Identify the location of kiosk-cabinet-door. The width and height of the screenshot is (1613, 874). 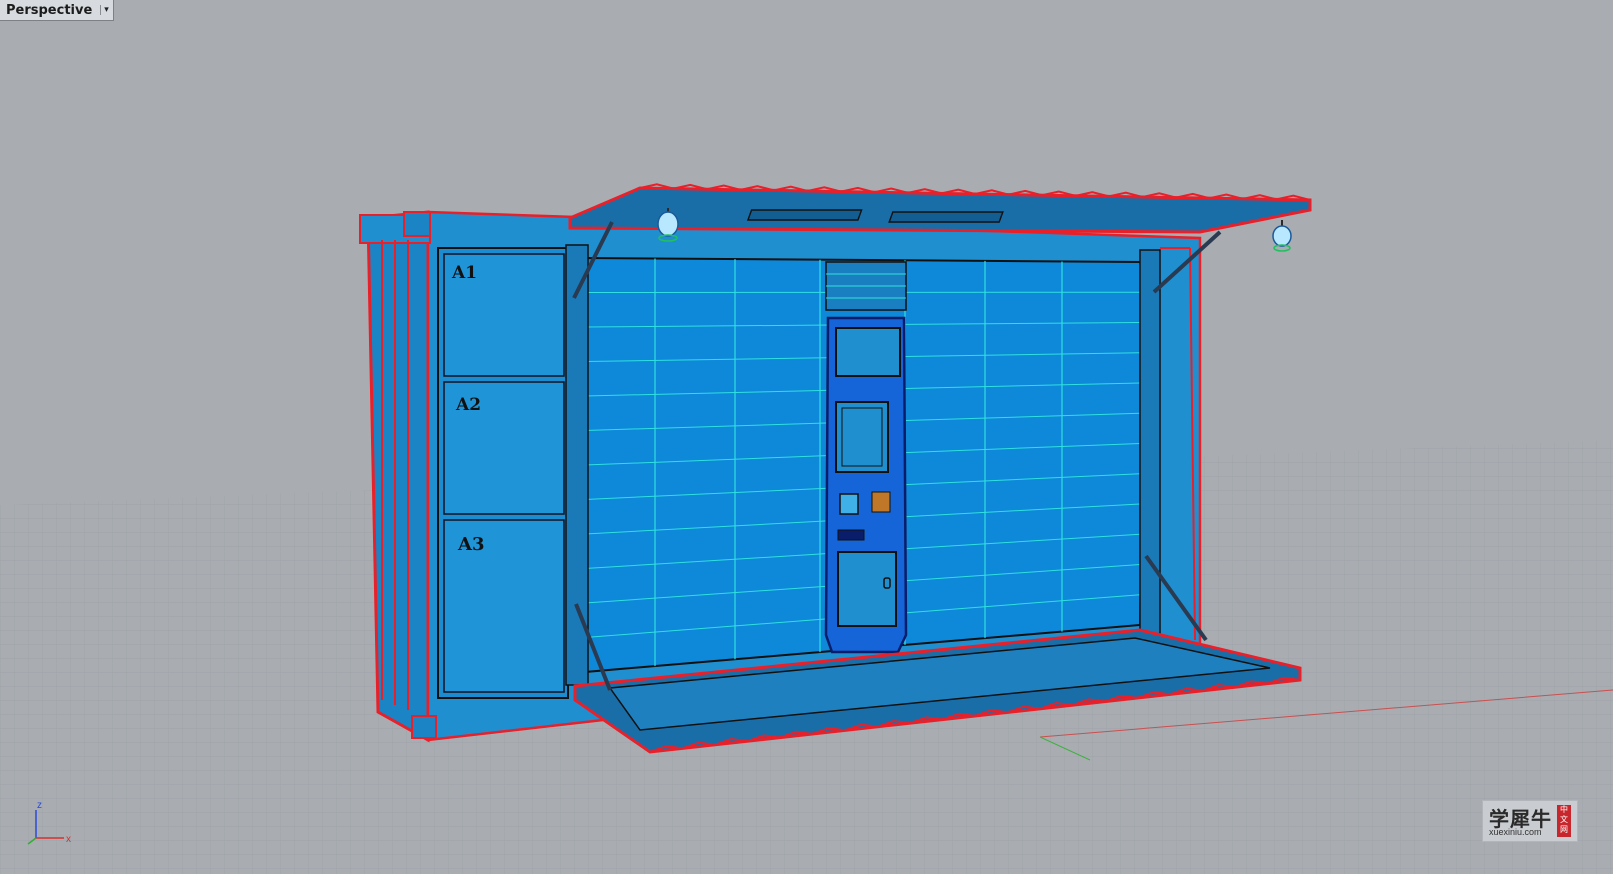
(867, 589).